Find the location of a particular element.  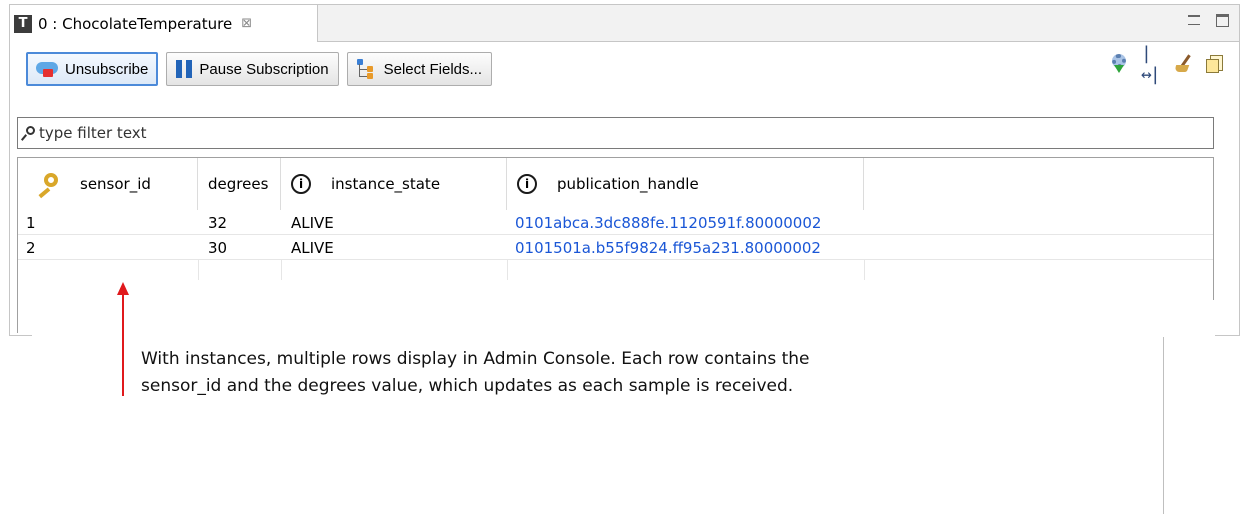

filter-input is located at coordinates (614, 133).